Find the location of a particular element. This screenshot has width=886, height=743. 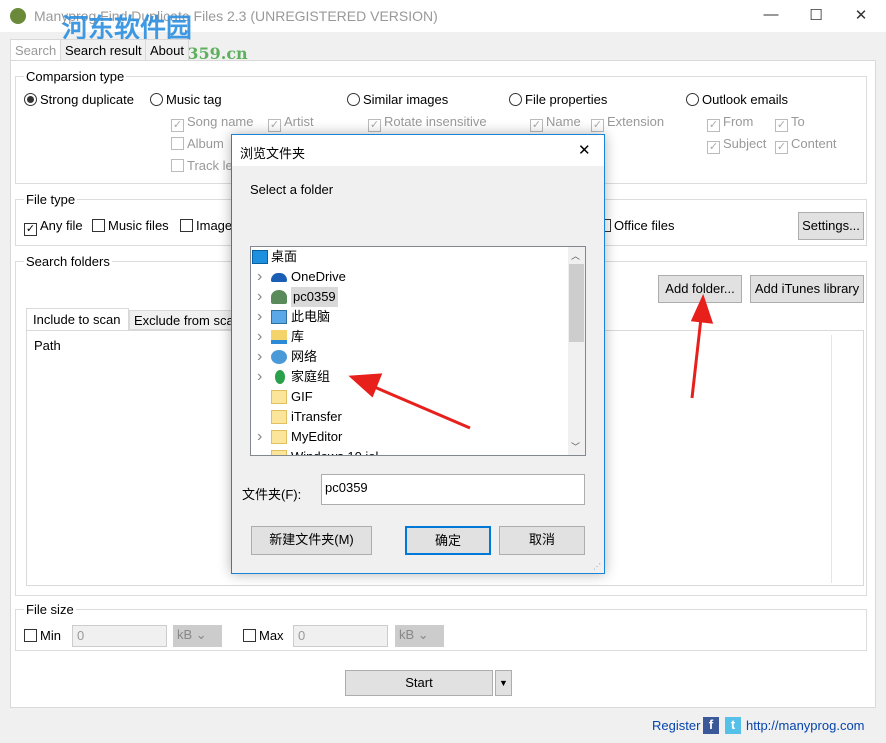

annotation-arrows is located at coordinates (531, 361).